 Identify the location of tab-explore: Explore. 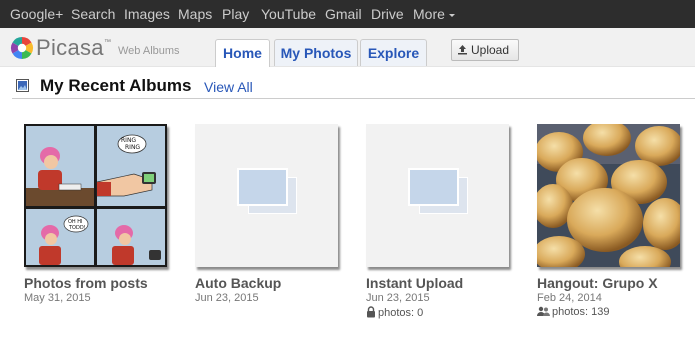
(393, 52).